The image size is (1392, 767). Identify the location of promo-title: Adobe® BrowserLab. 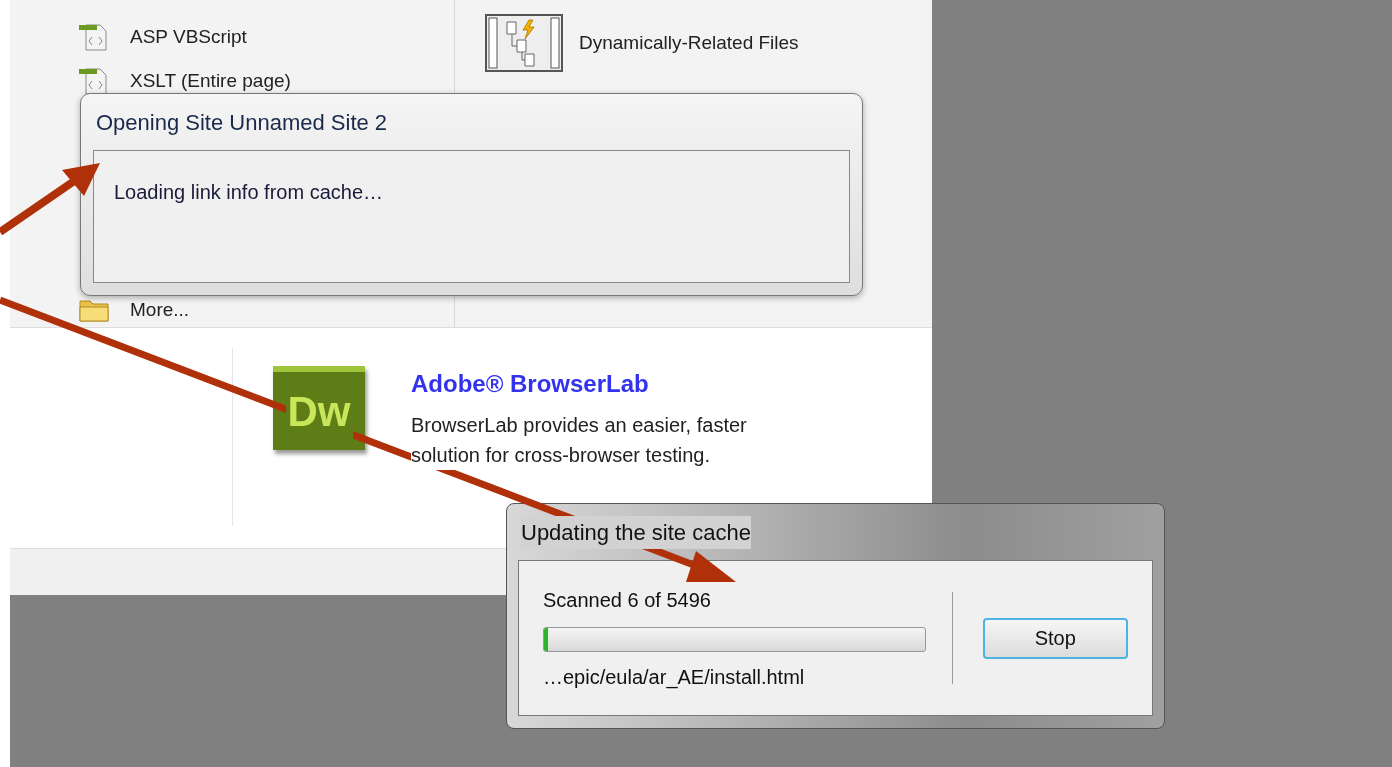
(601, 384).